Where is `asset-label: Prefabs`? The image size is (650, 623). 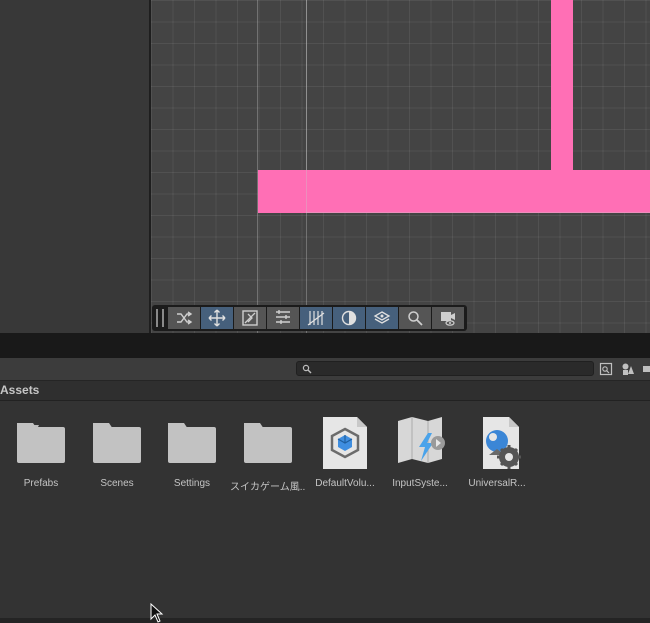
asset-label: Prefabs is located at coordinates (41, 483).